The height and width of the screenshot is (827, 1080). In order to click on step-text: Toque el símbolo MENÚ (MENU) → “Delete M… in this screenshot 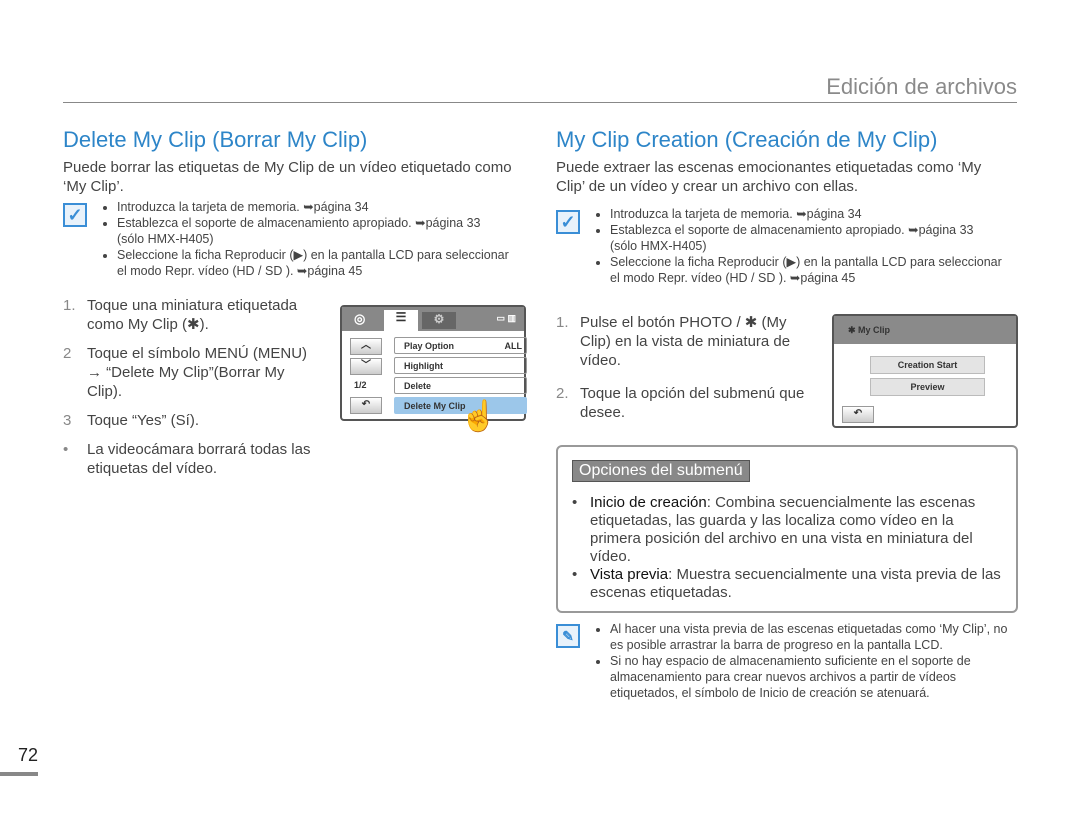, I will do `click(197, 372)`.